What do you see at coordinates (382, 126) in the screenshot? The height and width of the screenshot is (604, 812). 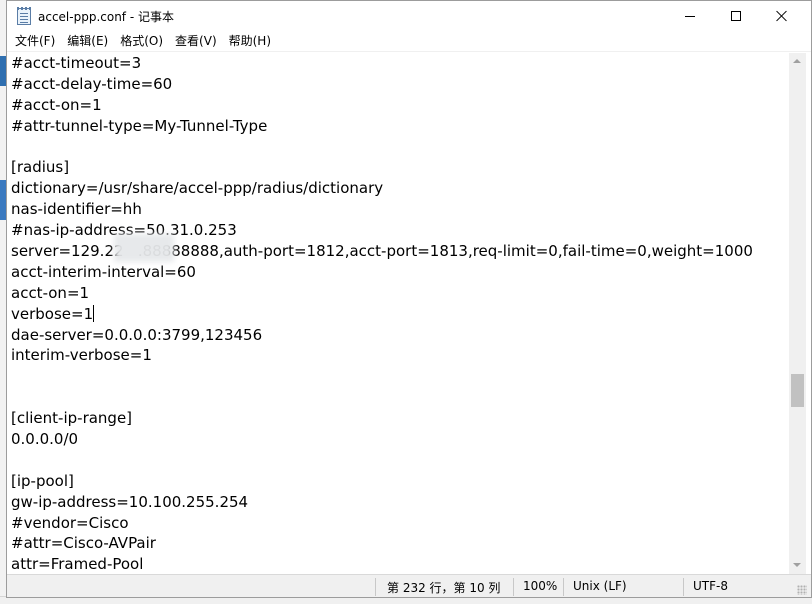 I see `text-line: #attr-tunnel-type=My-Tunnel-Type` at bounding box center [382, 126].